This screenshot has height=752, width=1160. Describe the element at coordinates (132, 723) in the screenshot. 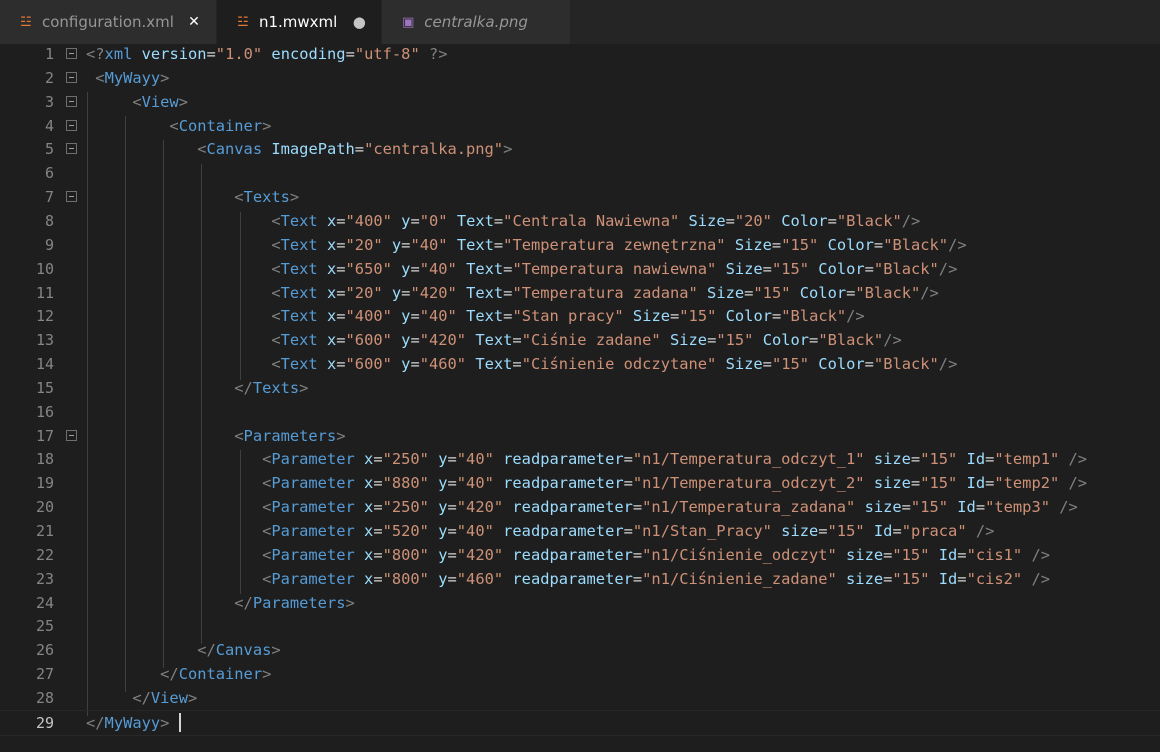

I see `code-content: </MyWayy>` at that location.